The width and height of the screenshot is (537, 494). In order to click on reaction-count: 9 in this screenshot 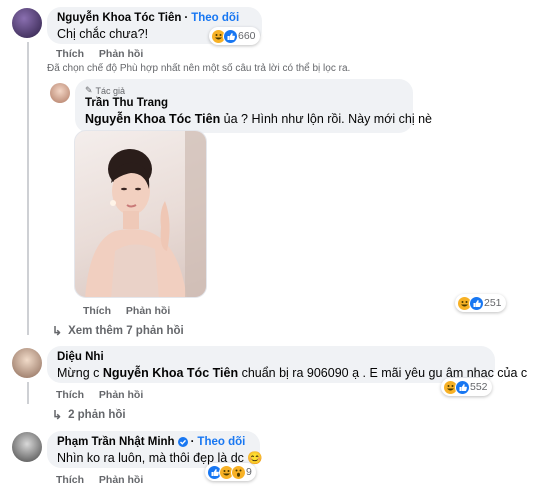, I will do `click(249, 472)`.